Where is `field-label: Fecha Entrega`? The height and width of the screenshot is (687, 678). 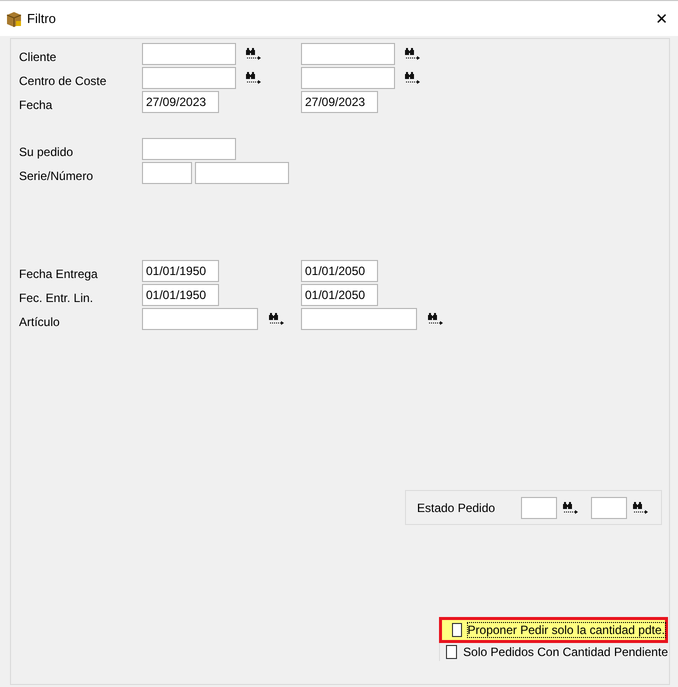 field-label: Fecha Entrega is located at coordinates (59, 273).